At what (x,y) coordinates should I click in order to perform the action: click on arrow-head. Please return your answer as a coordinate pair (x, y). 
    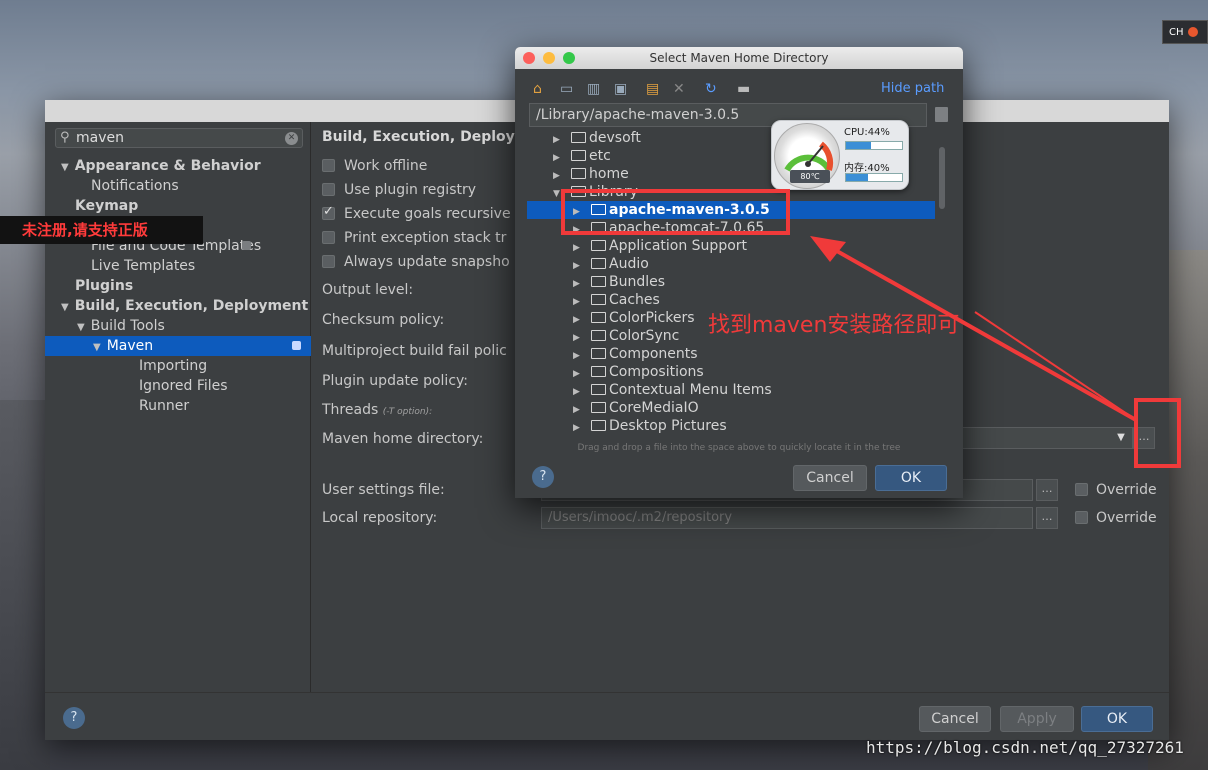
    Looking at the image, I should click on (828, 249).